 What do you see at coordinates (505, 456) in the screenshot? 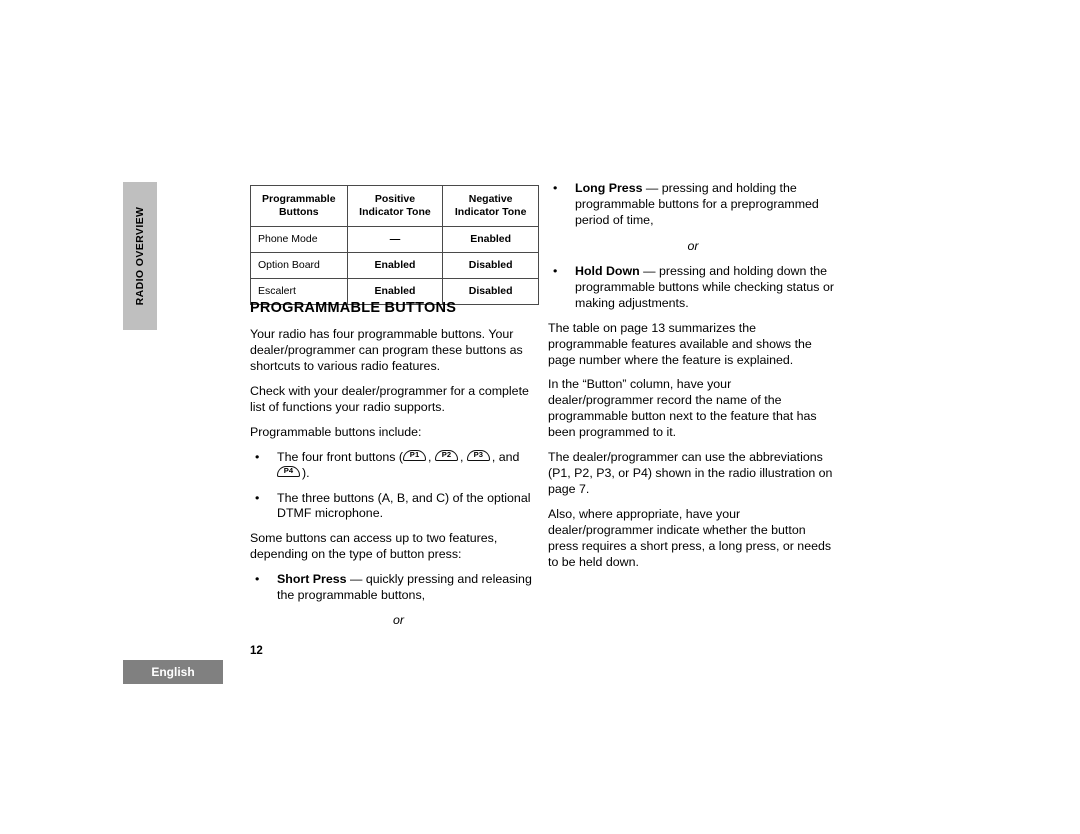
I see `bullet-text-sep: , and` at bounding box center [505, 456].